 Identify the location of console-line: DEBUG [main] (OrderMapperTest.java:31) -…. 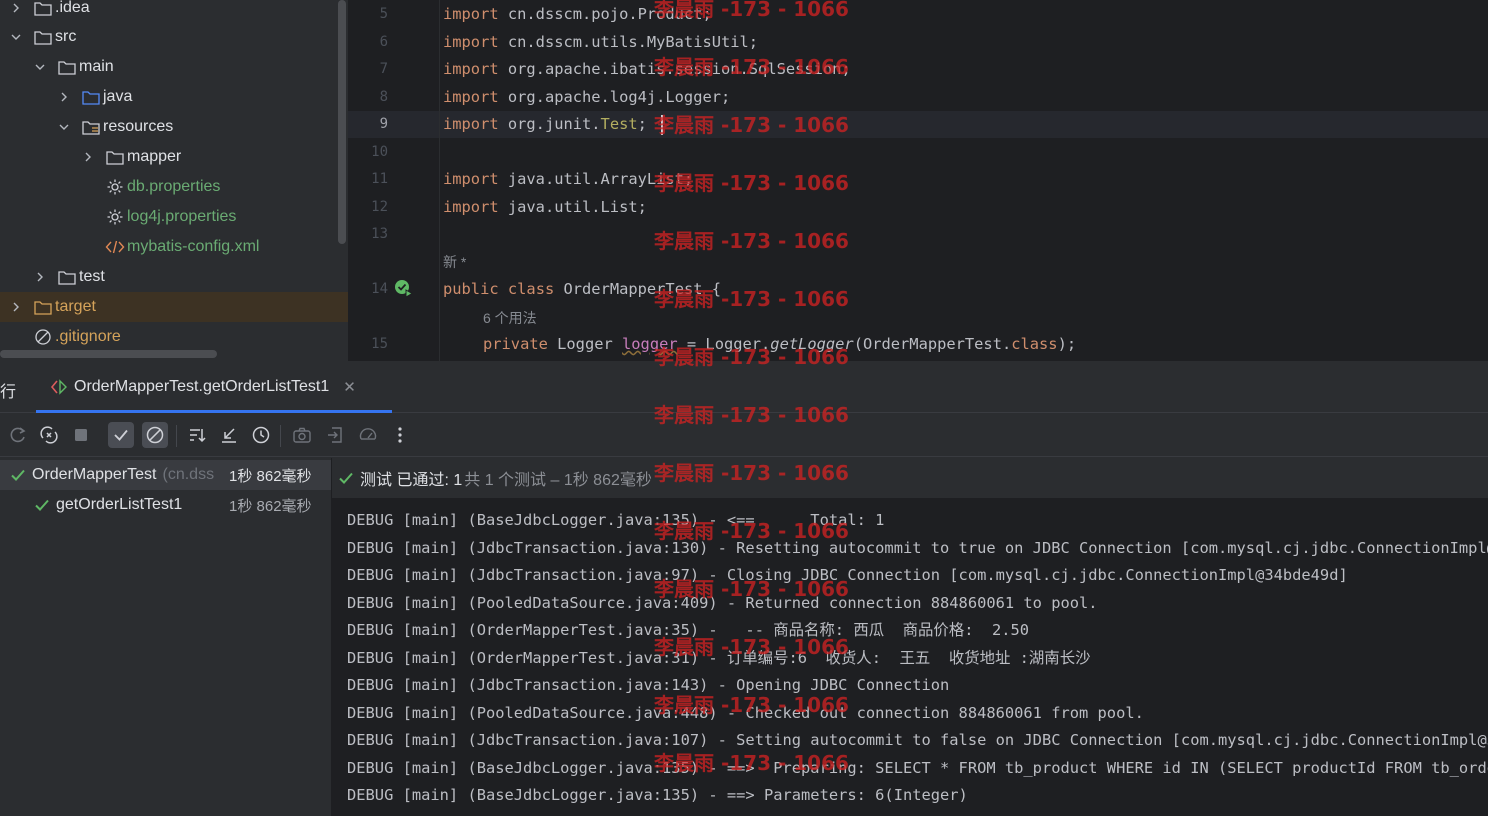
(719, 657).